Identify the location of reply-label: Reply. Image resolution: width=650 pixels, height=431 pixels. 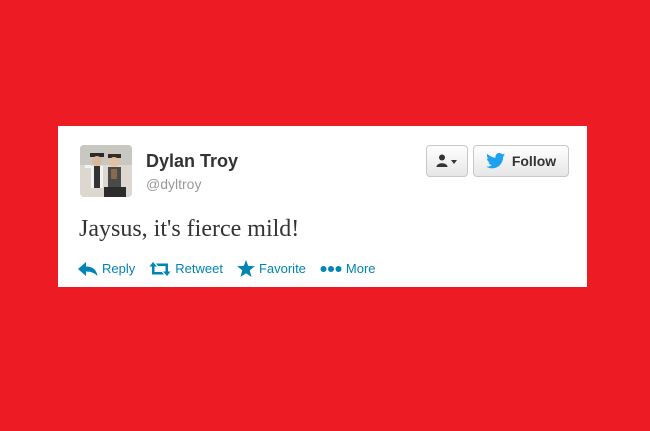
(119, 268).